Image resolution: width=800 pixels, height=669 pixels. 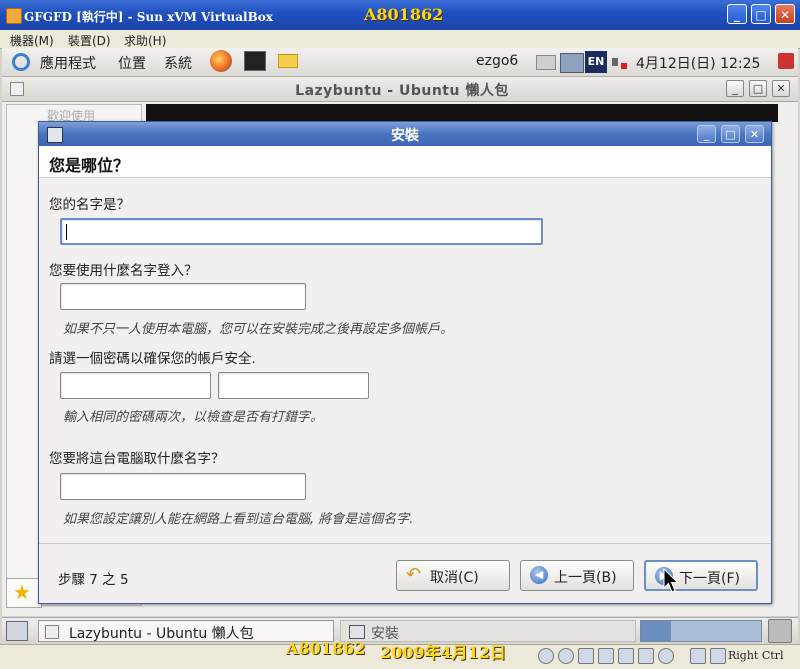 What do you see at coordinates (443, 652) in the screenshot?
I see `watermark-bottom-date: 2009年4月12日` at bounding box center [443, 652].